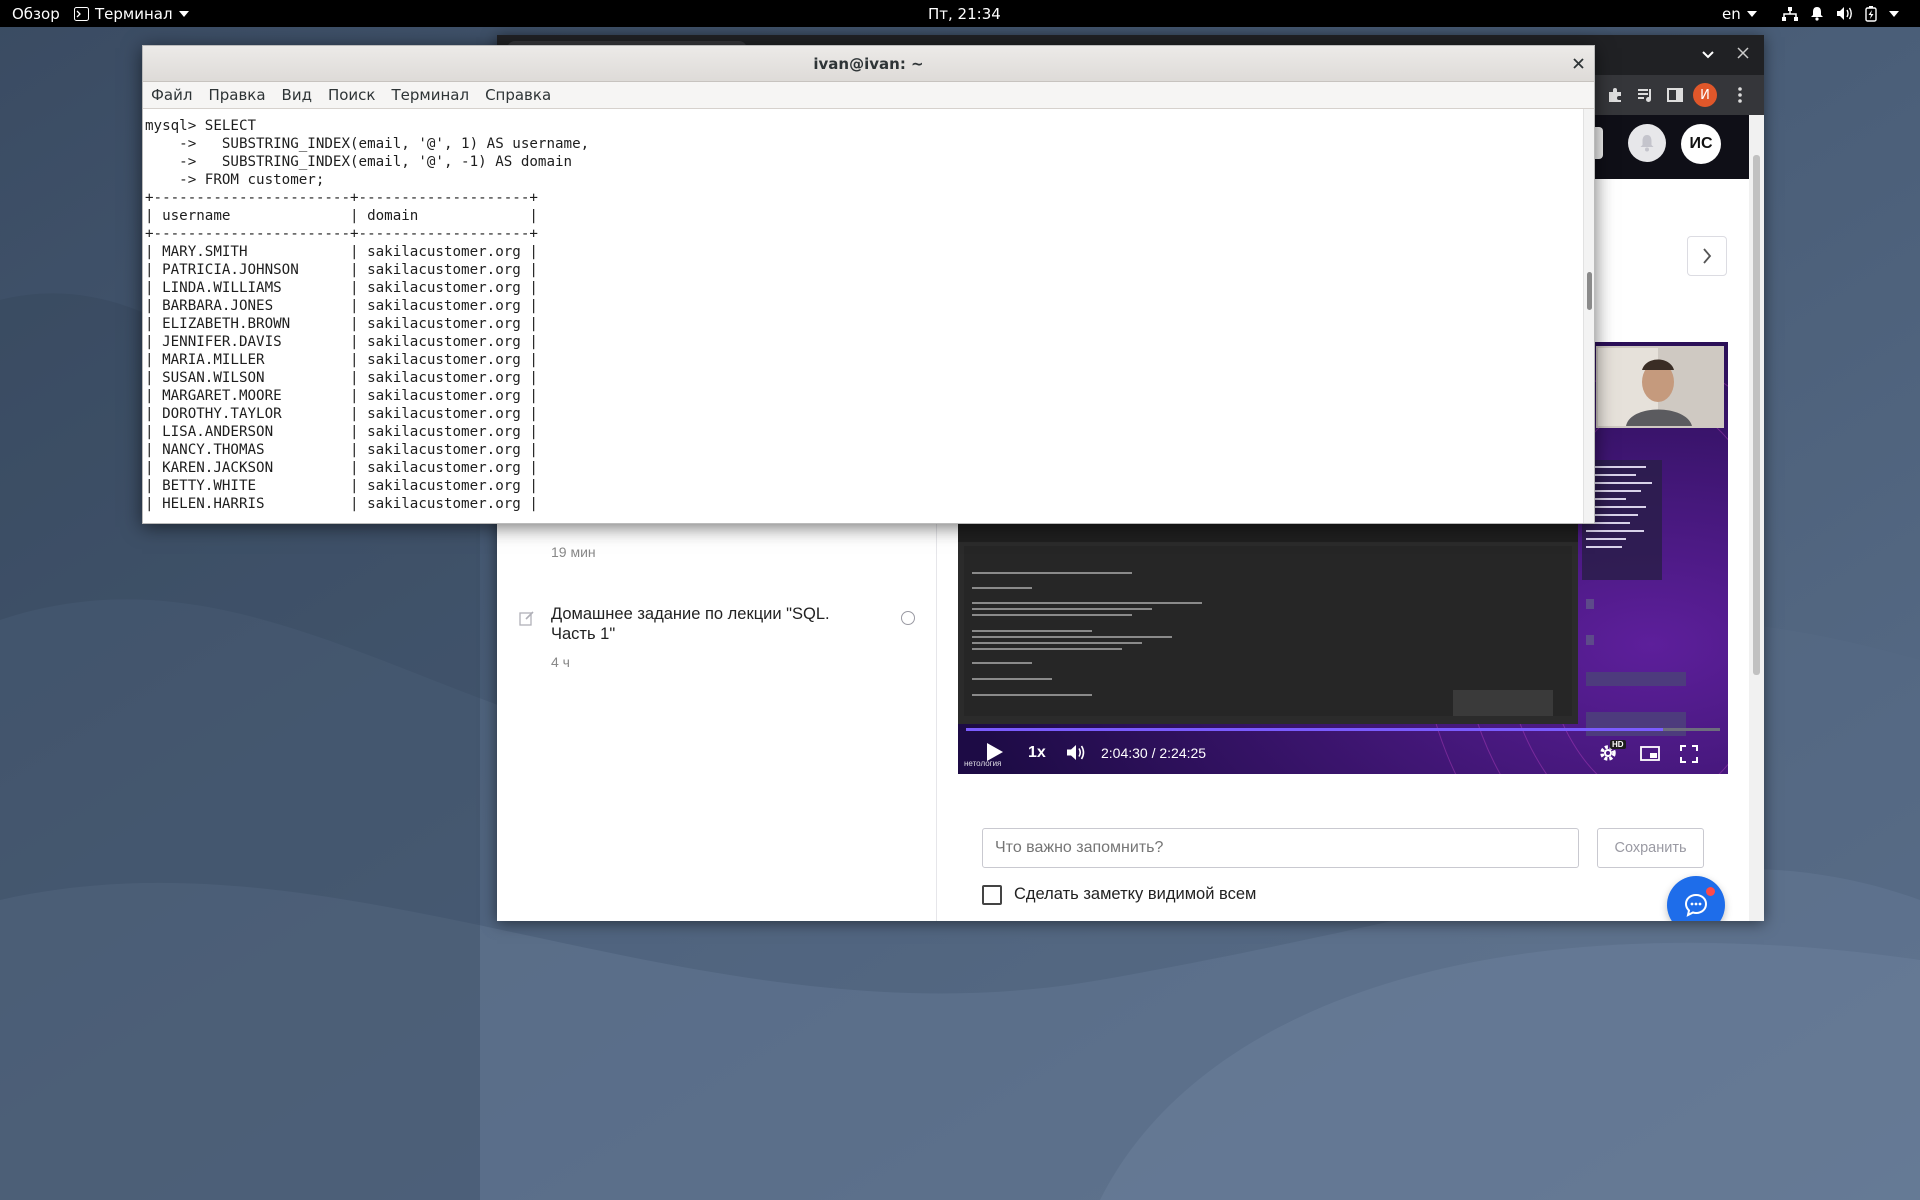 This screenshot has height=1200, width=1920. I want to click on menu-terminal: Терминал, so click(430, 95).